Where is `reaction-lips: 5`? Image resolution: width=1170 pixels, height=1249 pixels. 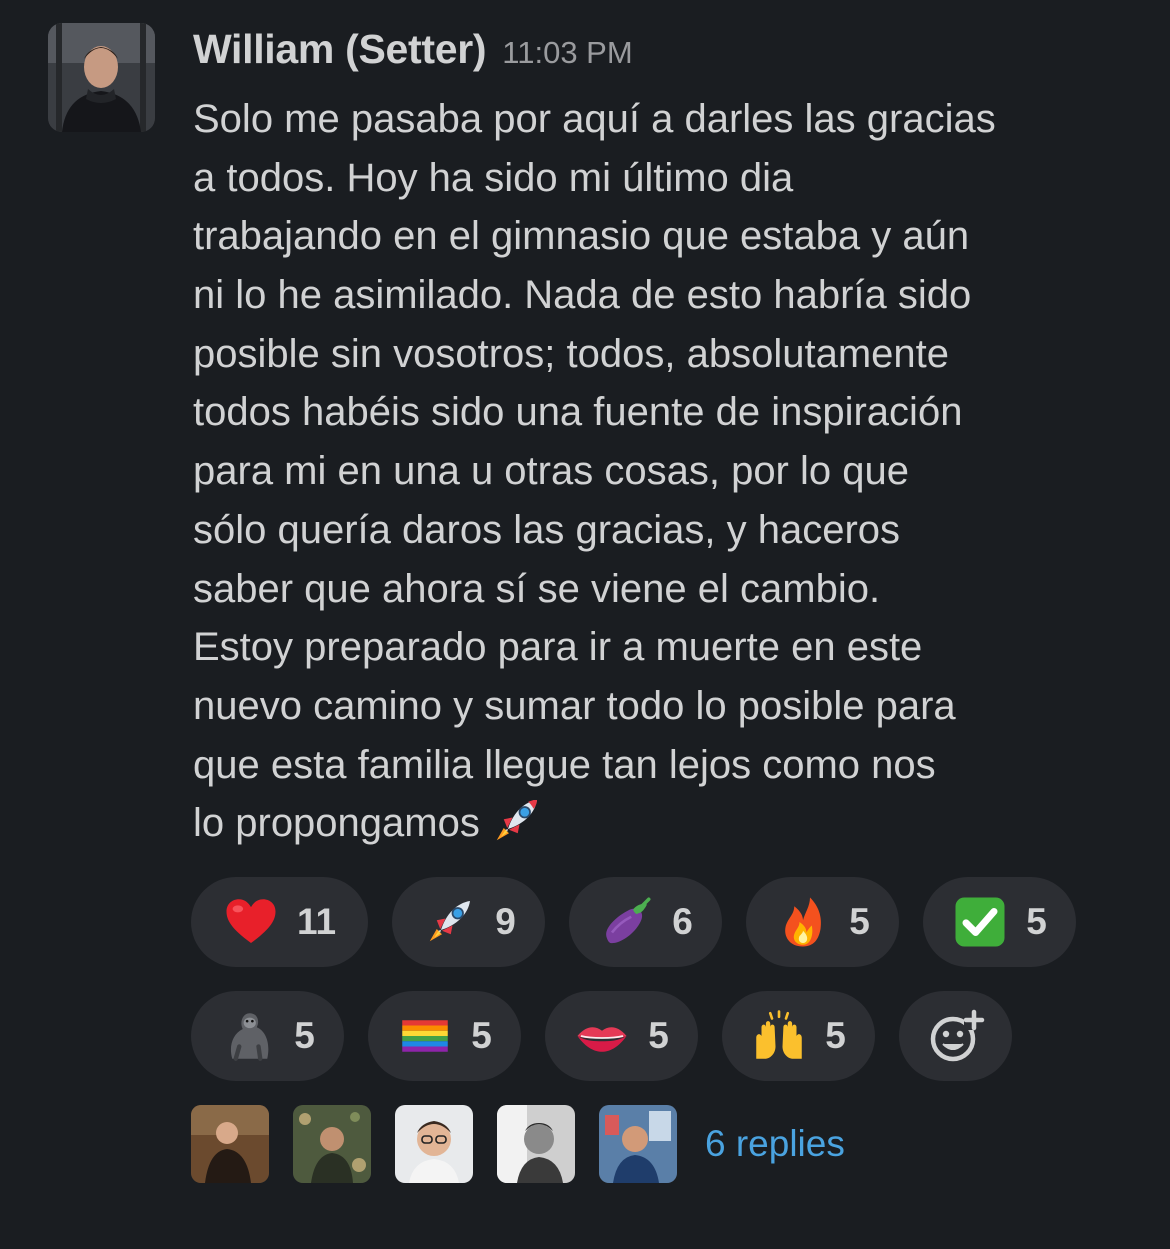 reaction-lips: 5 is located at coordinates (621, 1036).